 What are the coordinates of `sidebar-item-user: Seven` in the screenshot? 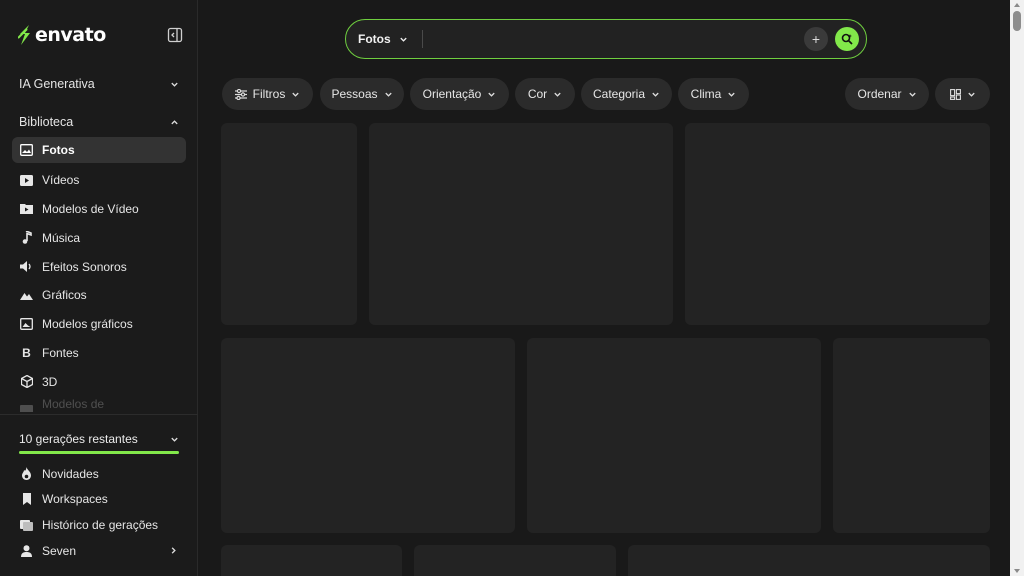 It's located at (99, 551).